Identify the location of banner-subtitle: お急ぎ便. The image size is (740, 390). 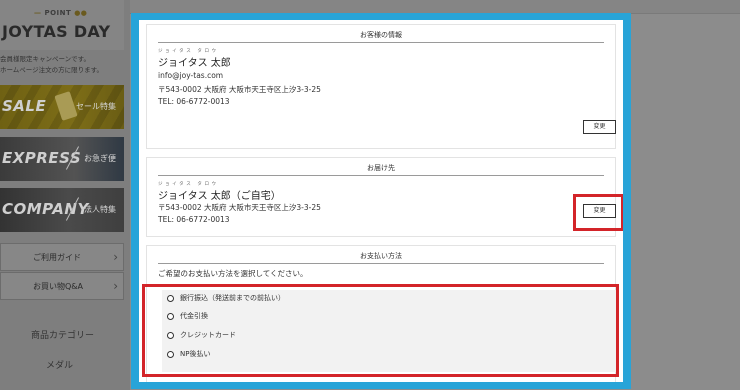
(100, 158).